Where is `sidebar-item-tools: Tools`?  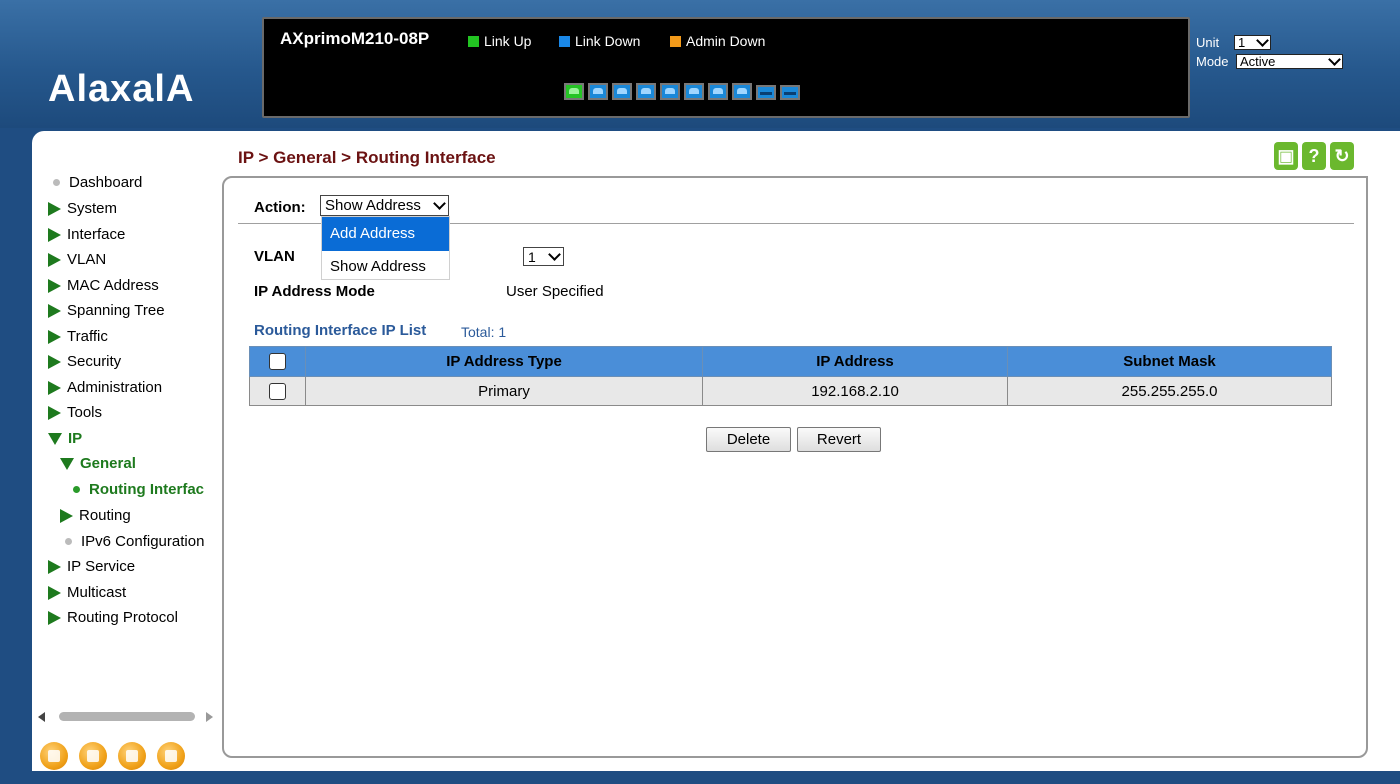
sidebar-item-tools: Tools is located at coordinates (75, 412).